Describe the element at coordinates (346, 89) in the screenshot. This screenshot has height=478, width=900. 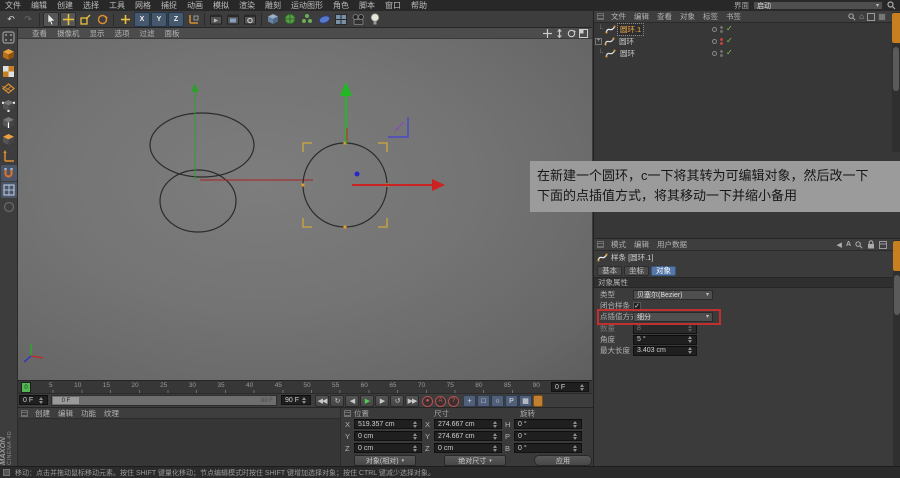
I see `gizmo-y-arrow` at that location.